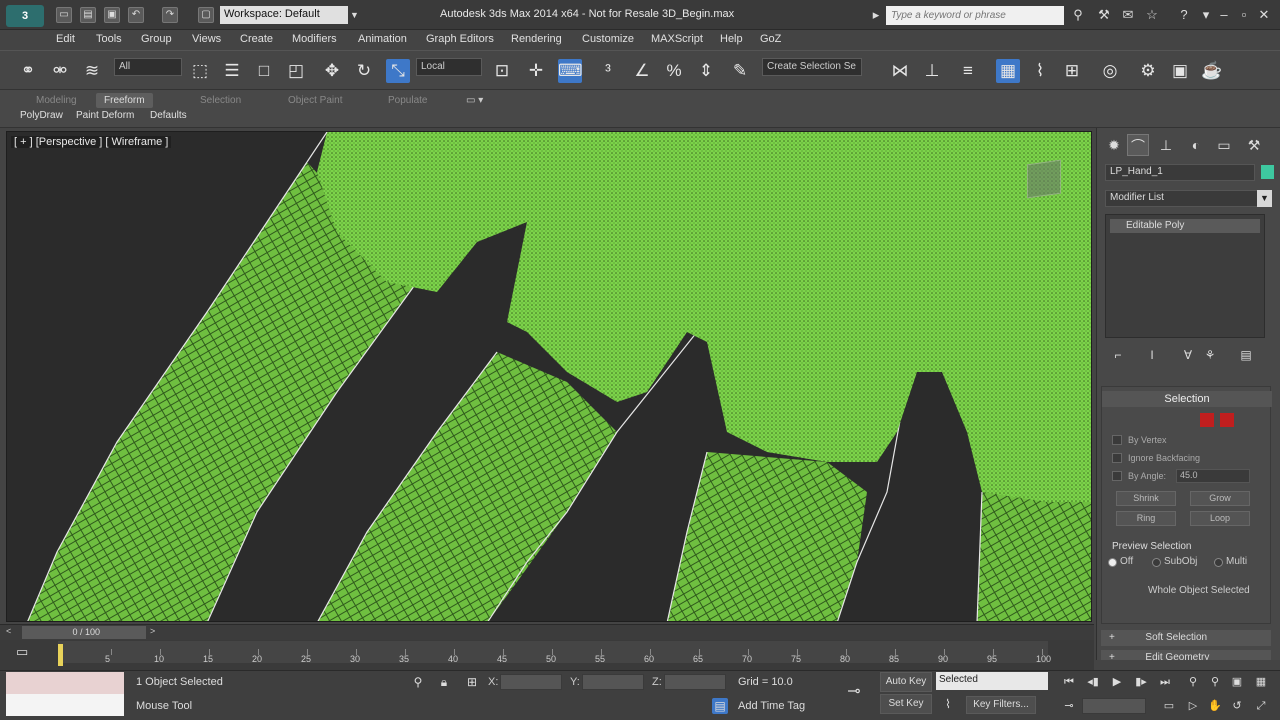 The height and width of the screenshot is (720, 1280). Describe the element at coordinates (876, 15) in the screenshot. I see `search-expand-icon: ▸` at that location.